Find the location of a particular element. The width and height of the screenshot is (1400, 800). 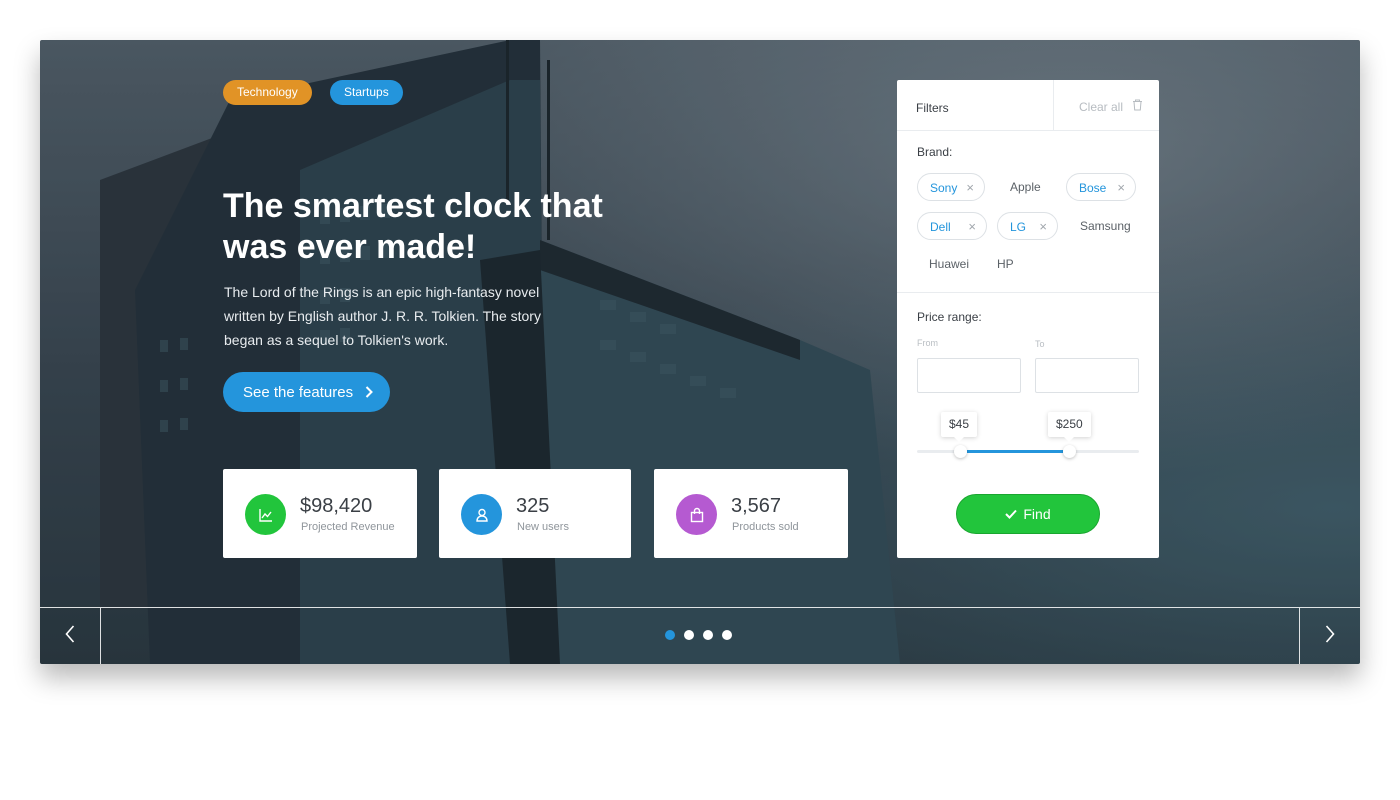

slider-max-handle is located at coordinates (1069, 451).